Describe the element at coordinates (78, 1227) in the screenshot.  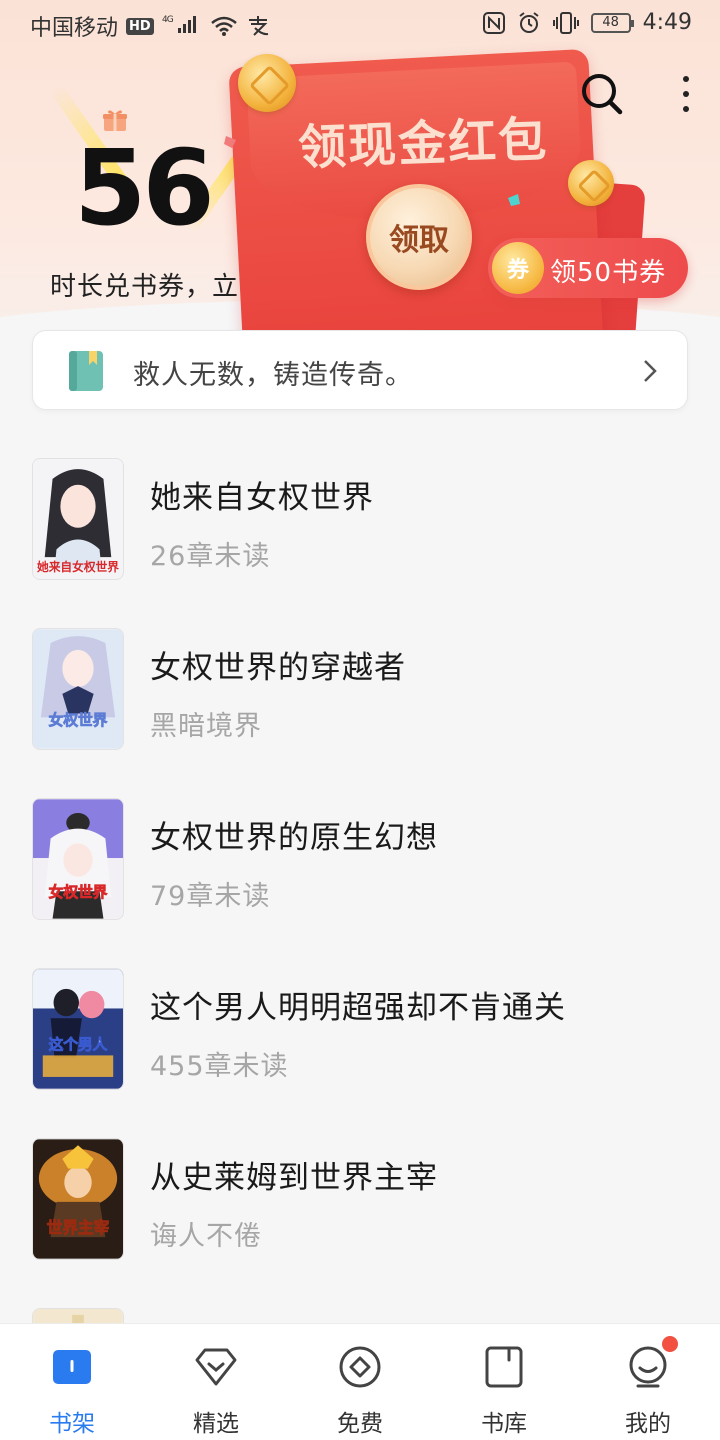
I see `cover-title: 世界主宰` at that location.